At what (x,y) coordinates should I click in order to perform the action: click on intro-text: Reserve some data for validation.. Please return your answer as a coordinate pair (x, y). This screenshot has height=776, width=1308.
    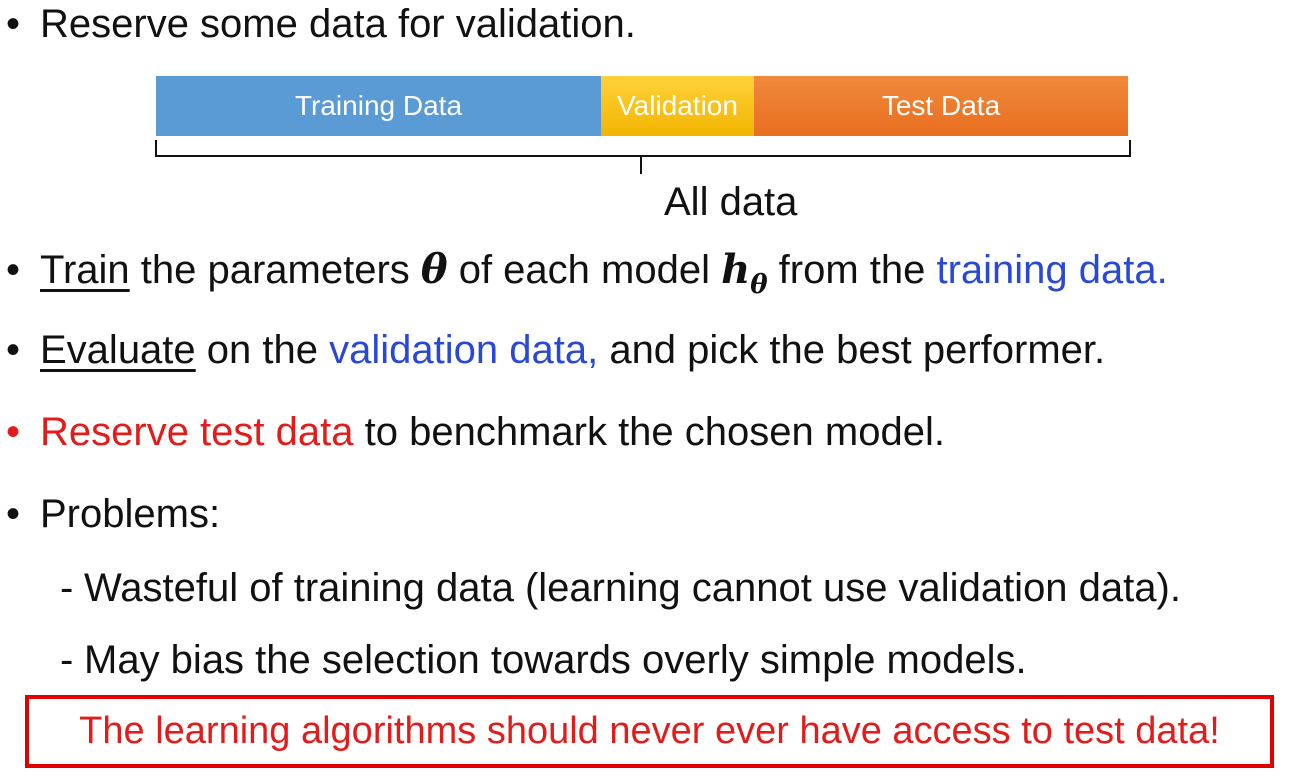
    Looking at the image, I should click on (338, 24).